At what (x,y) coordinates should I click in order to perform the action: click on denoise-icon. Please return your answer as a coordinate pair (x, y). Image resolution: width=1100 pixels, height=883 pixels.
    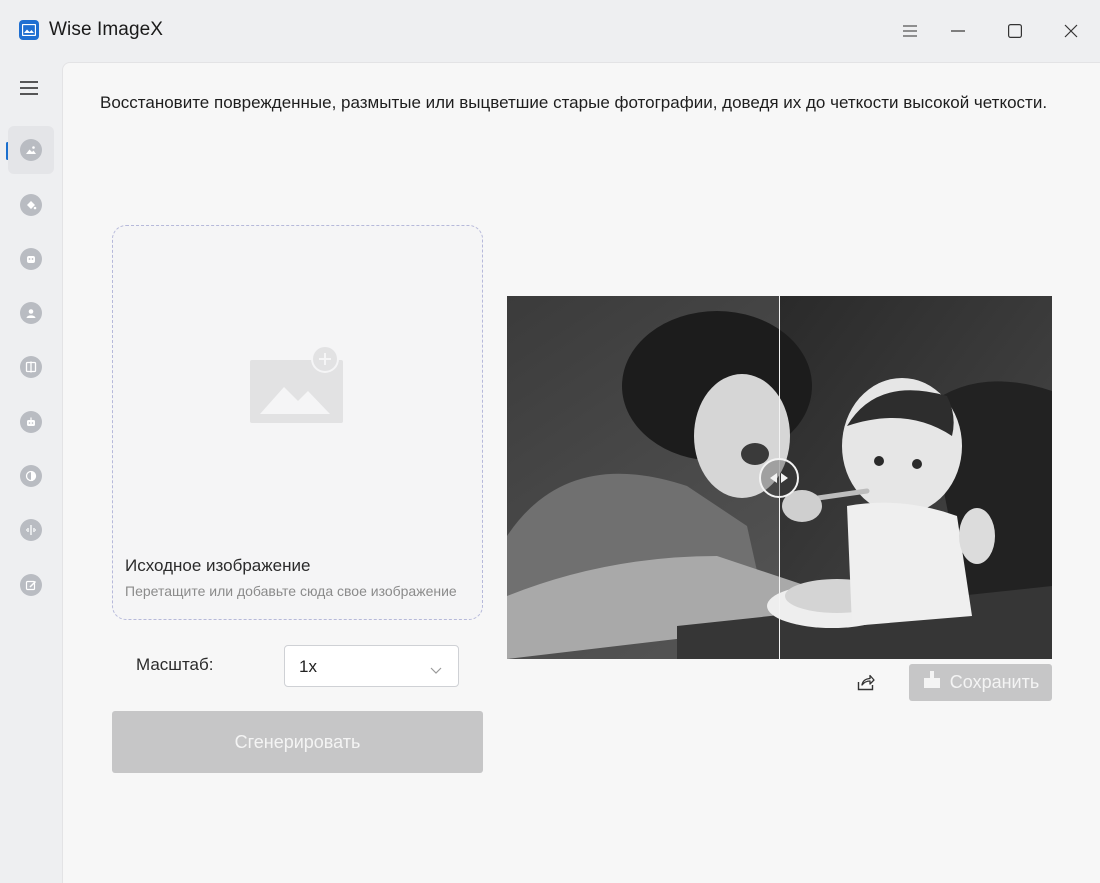
    Looking at the image, I should click on (31, 530).